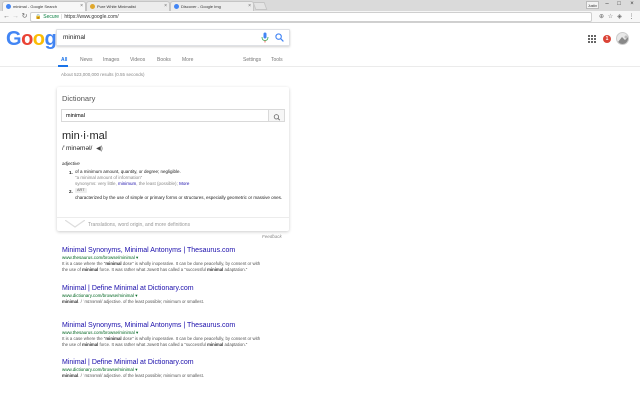 Image resolution: width=640 pixels, height=400 pixels. Describe the element at coordinates (91, 17) in the screenshot. I see `address-url: https://www.google.com/` at that location.